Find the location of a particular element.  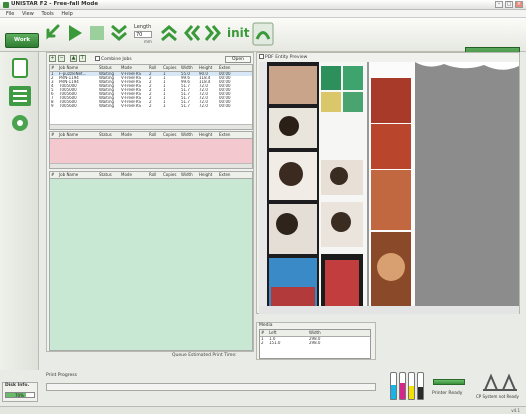

pdf-preview-label: PDF Entity Preview is located at coordinates (286, 57).